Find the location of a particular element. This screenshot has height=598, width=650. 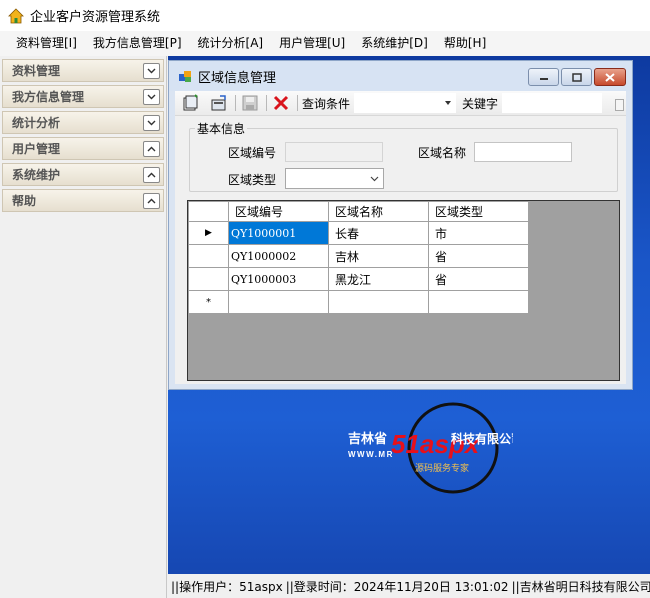

grid-header-row: 区域编号 区域名称 区域类型 is located at coordinates (358, 211).